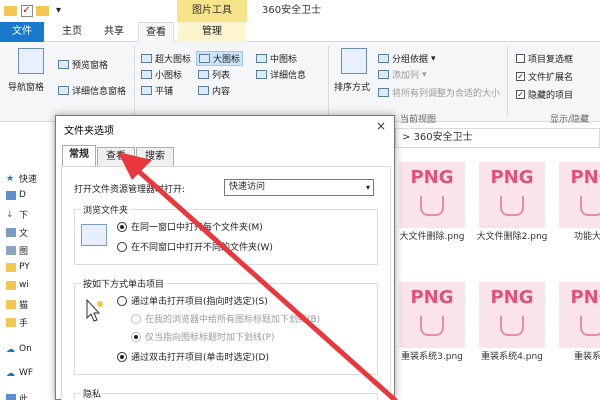 The width and height of the screenshot is (600, 400). I want to click on privacy-group: 隐私, so click(226, 393).